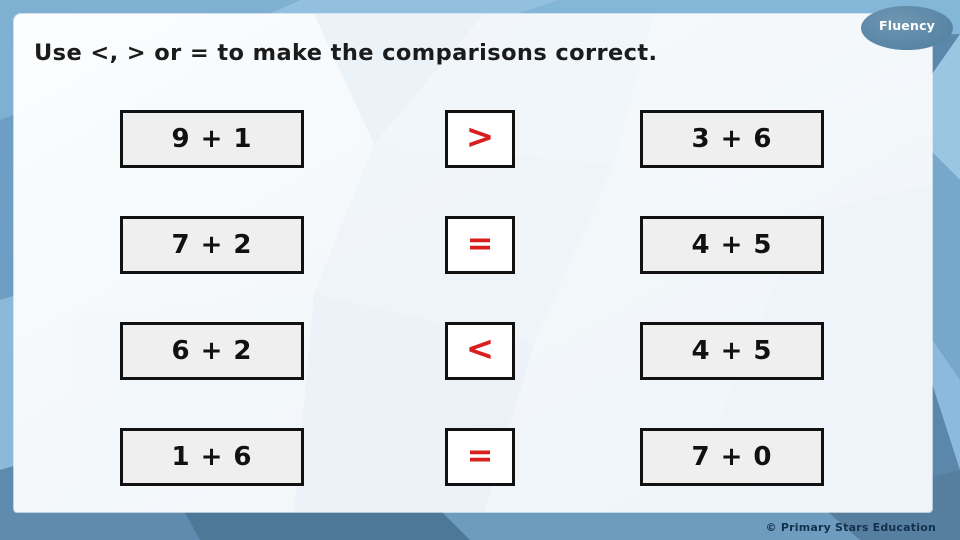  I want to click on less-than-icon: <, so click(480, 349).